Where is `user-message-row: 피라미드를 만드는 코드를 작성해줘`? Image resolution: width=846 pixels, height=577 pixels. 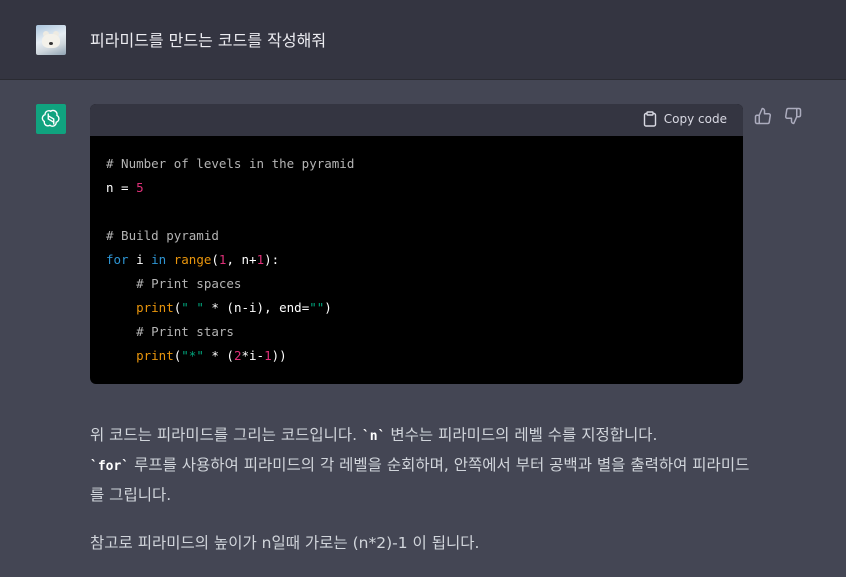
user-message-row: 피라미드를 만드는 코드를 작성해줘 is located at coordinates (423, 40).